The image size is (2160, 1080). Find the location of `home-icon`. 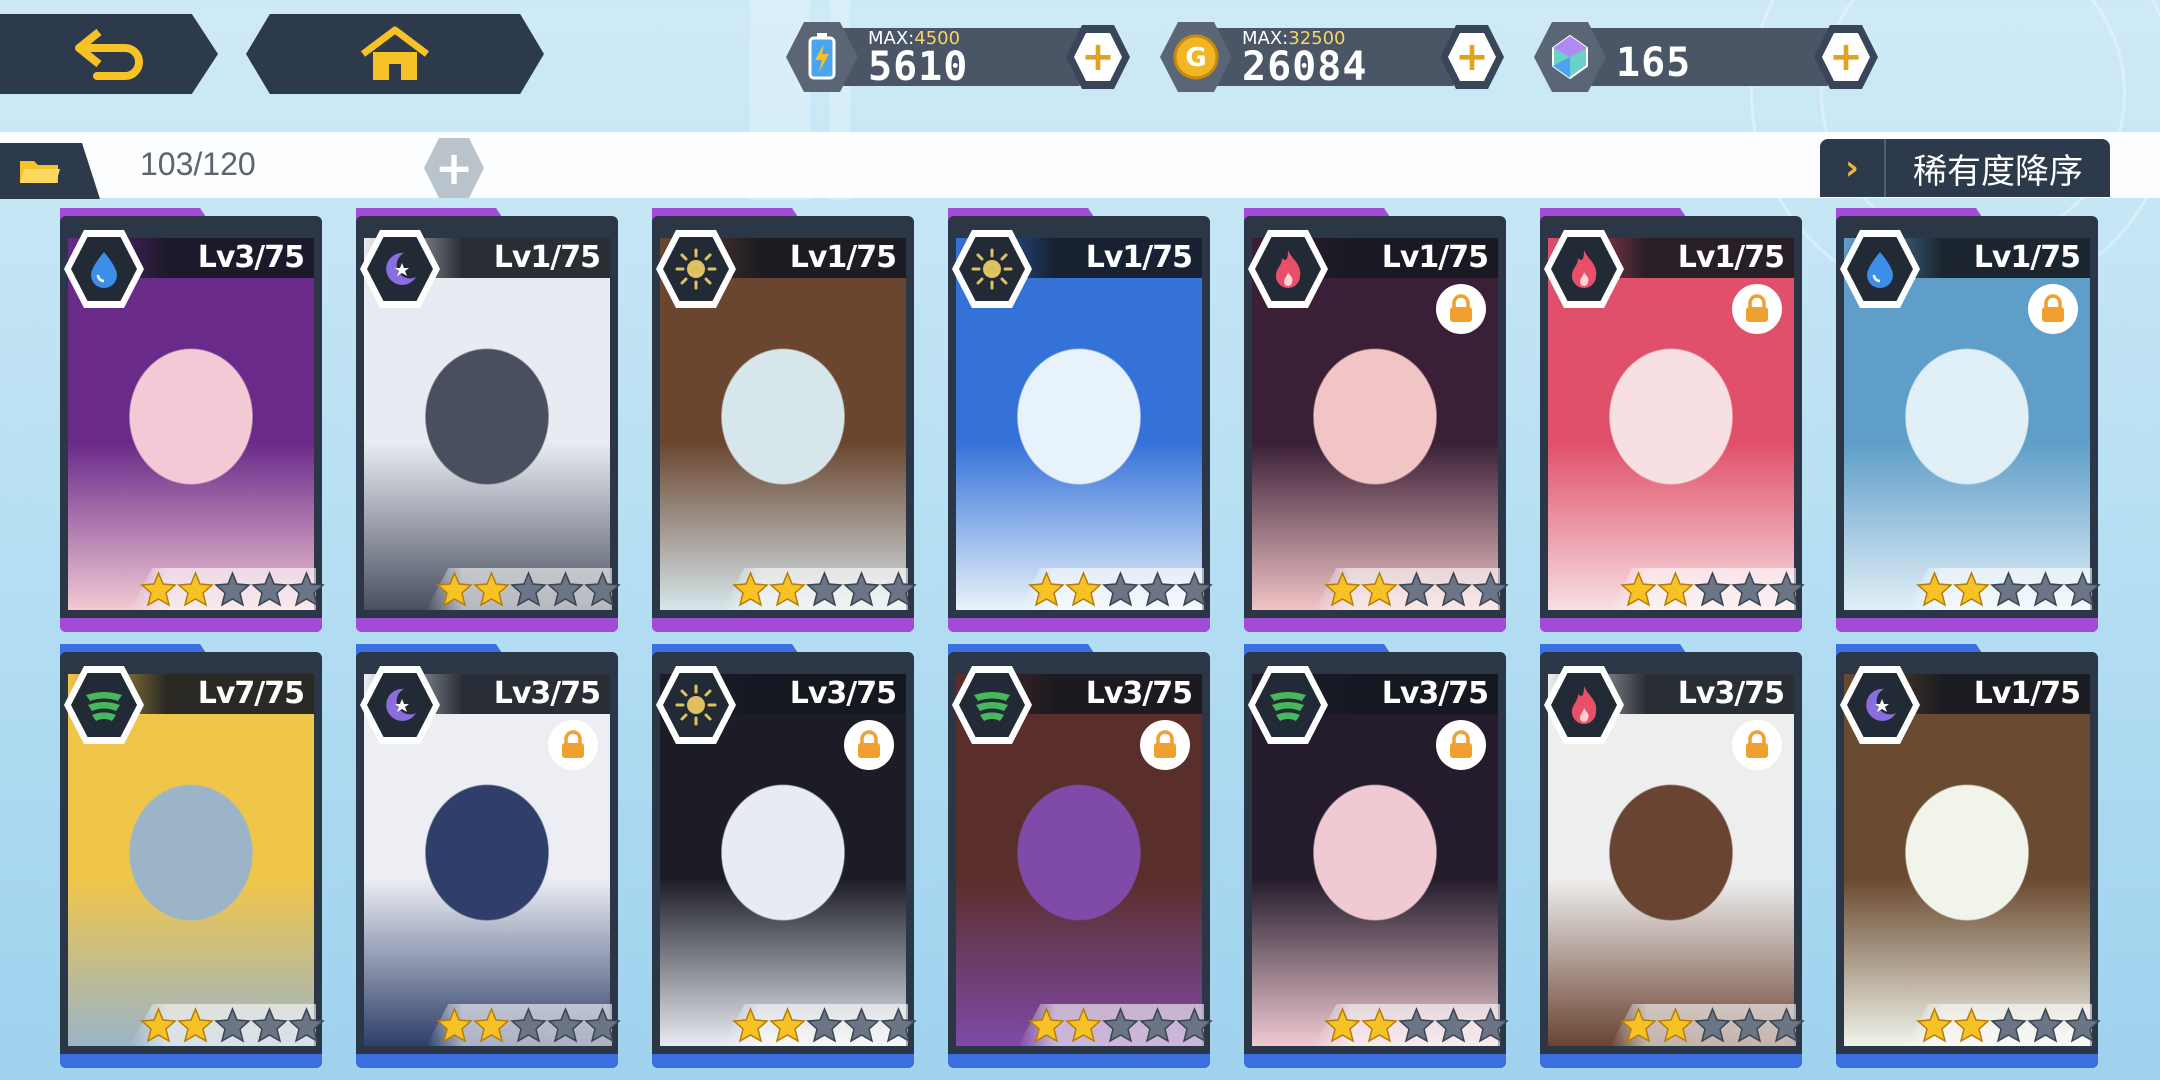

home-icon is located at coordinates (395, 53).